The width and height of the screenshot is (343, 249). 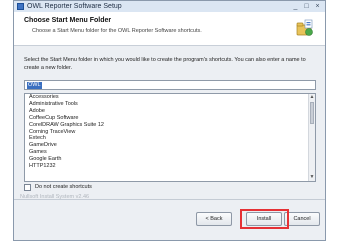 I want to click on list-item: Google Earth, so click(x=170, y=159).